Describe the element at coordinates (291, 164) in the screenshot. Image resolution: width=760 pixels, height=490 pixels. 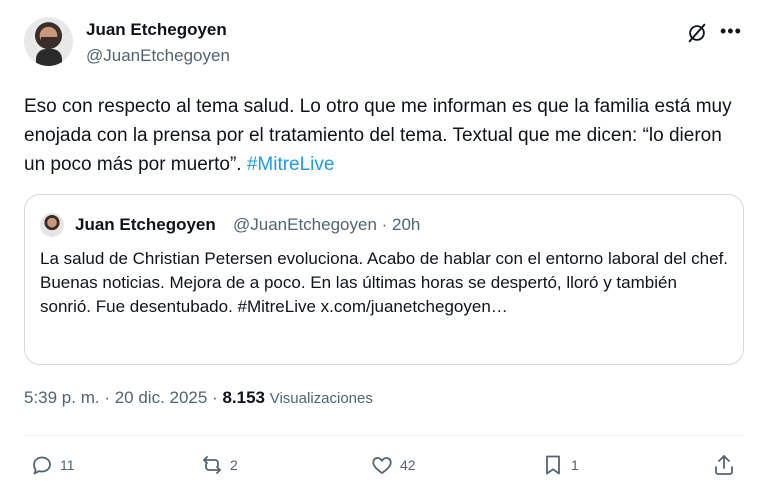
I see `hashtag-link: #MitreLive` at that location.